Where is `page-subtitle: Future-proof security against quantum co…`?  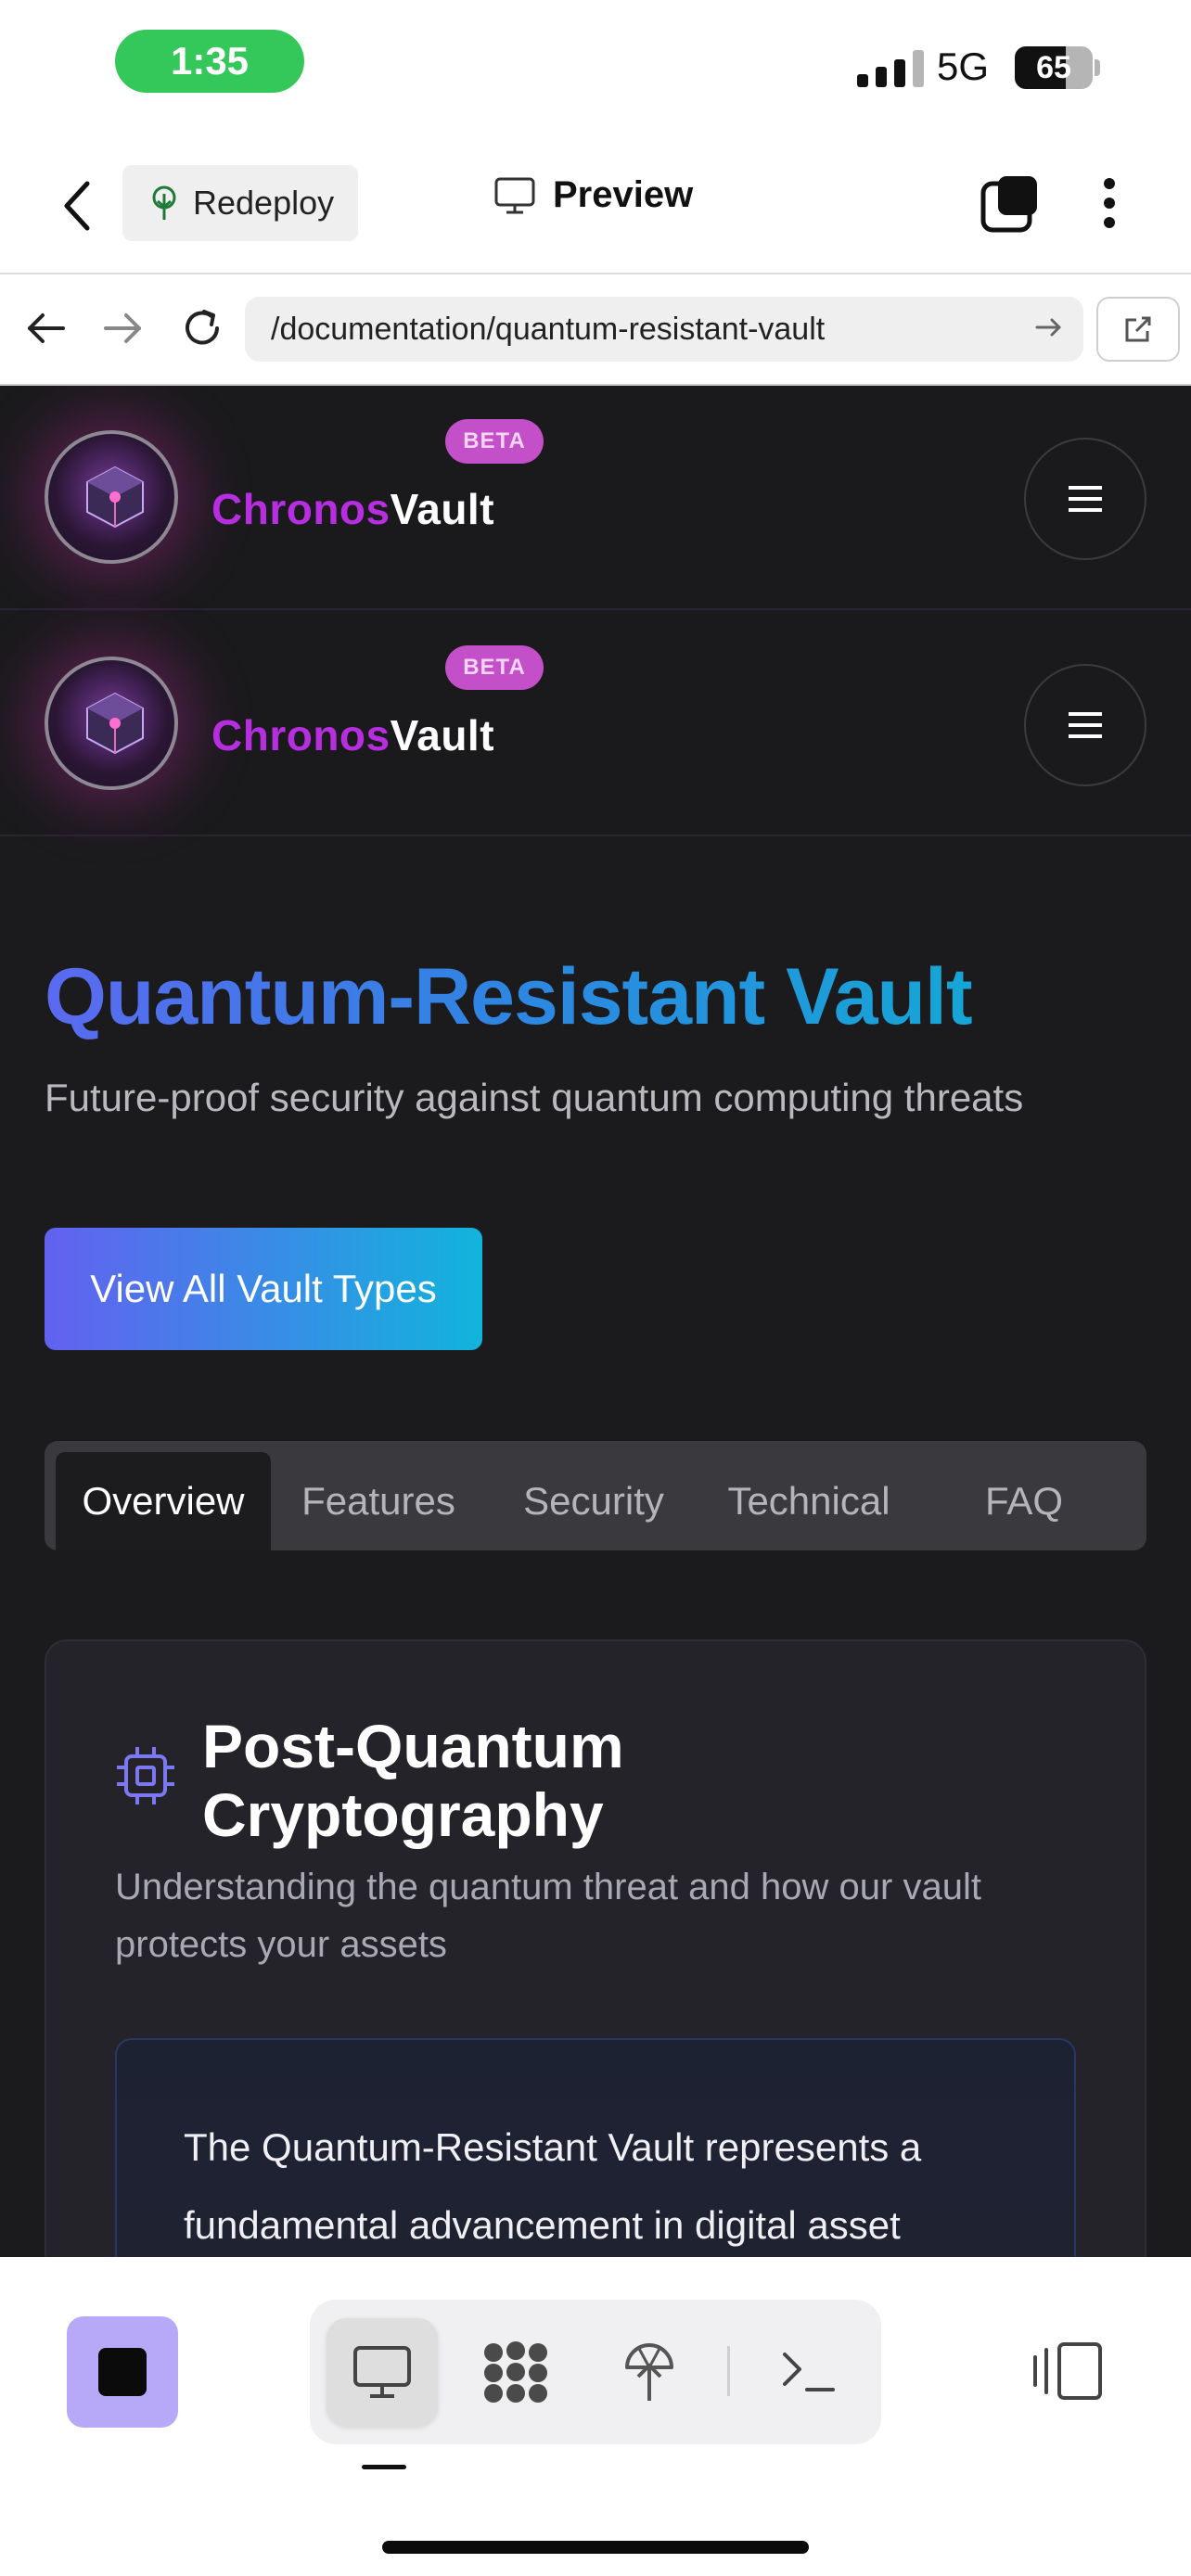 page-subtitle: Future-proof security against quantum co… is located at coordinates (534, 1097).